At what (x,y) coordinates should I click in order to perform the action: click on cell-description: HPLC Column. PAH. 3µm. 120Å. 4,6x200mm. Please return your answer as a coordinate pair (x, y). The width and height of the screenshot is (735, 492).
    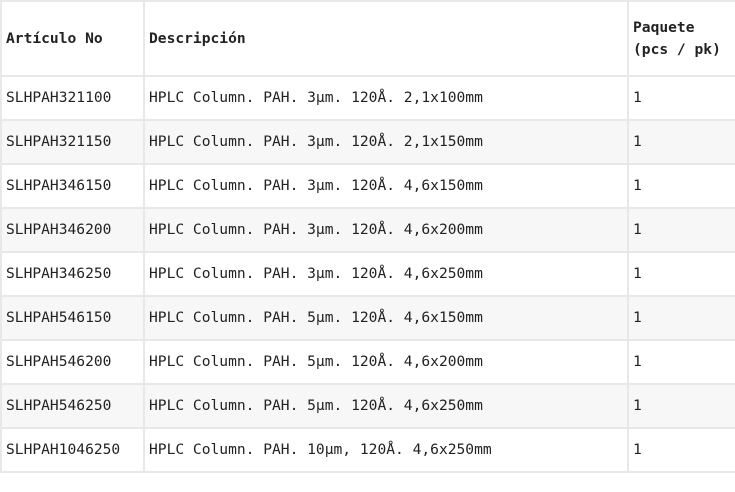
    Looking at the image, I should click on (386, 230).